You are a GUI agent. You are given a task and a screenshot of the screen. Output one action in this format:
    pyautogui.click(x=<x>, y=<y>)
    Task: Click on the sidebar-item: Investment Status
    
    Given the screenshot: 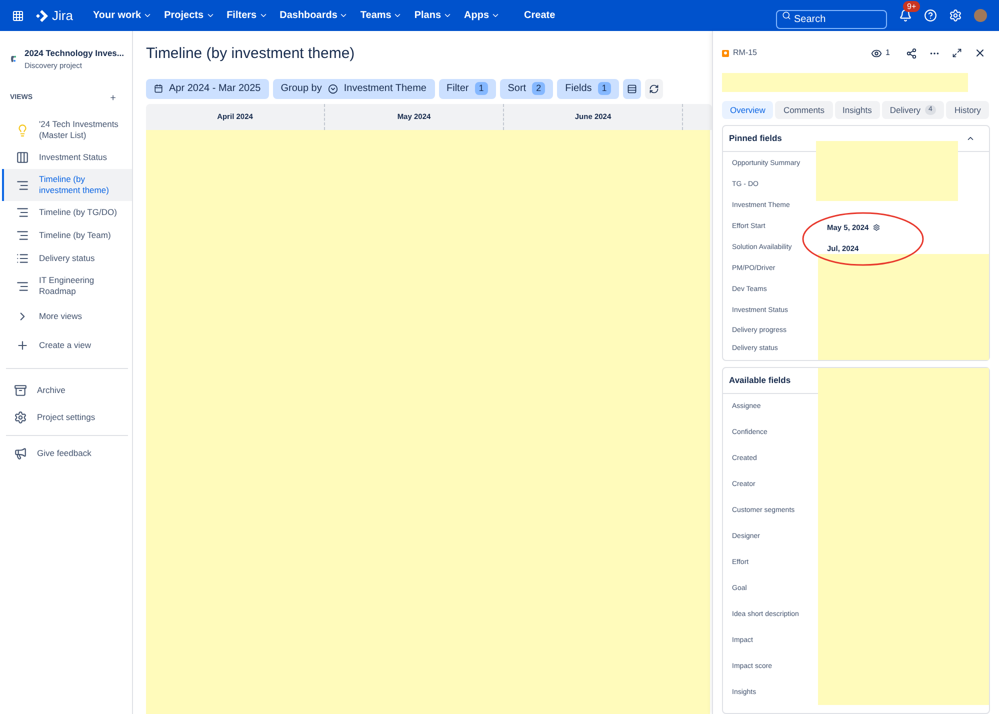 What is the action you would take?
    pyautogui.click(x=67, y=157)
    